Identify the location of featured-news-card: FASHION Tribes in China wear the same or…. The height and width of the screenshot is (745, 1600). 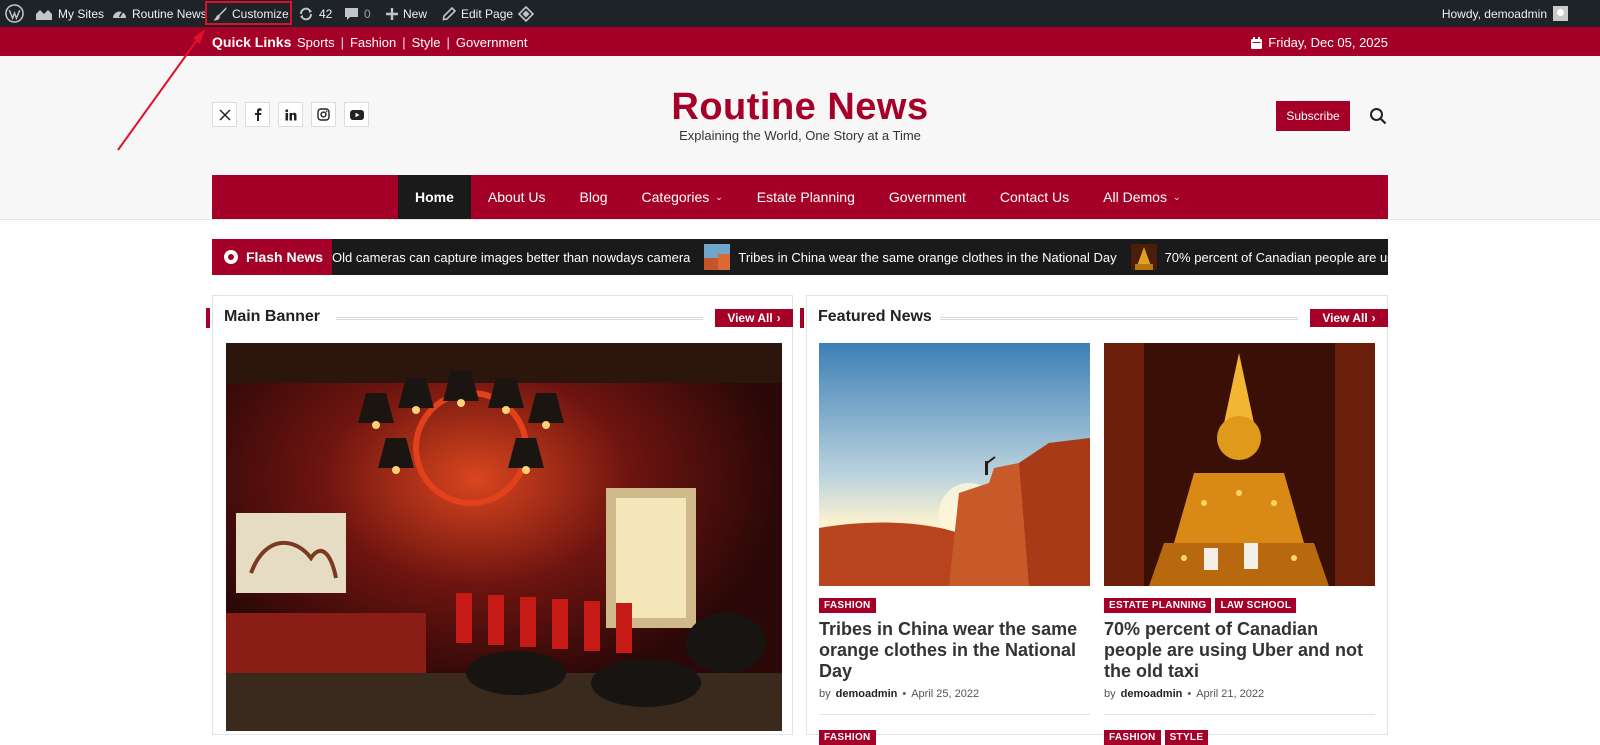
(954, 544).